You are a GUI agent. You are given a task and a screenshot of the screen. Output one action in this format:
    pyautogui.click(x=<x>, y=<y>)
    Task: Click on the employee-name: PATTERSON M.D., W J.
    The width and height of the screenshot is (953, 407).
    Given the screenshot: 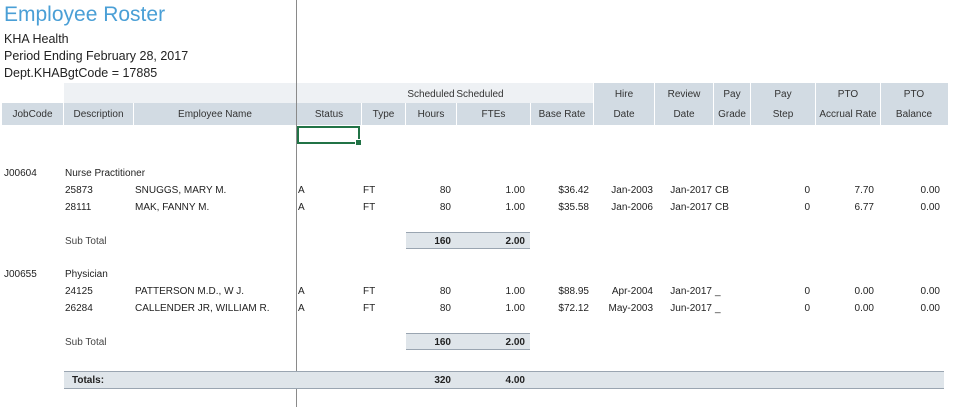 What is the action you would take?
    pyautogui.click(x=189, y=291)
    